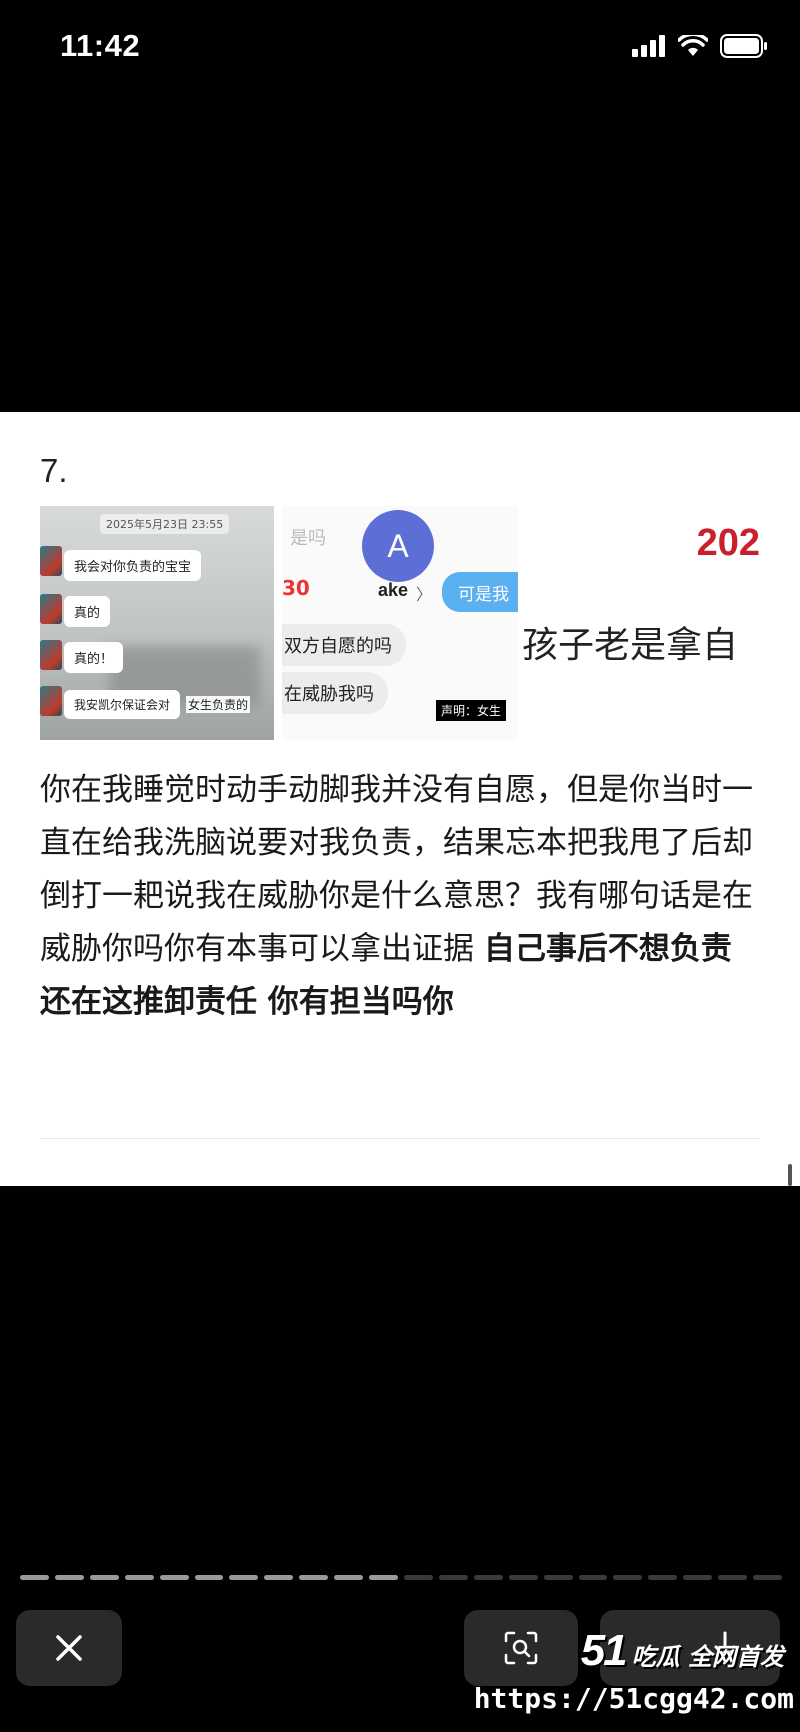 This screenshot has height=1732, width=800. I want to click on overlay-tag-tail: 负责的, so click(230, 705).